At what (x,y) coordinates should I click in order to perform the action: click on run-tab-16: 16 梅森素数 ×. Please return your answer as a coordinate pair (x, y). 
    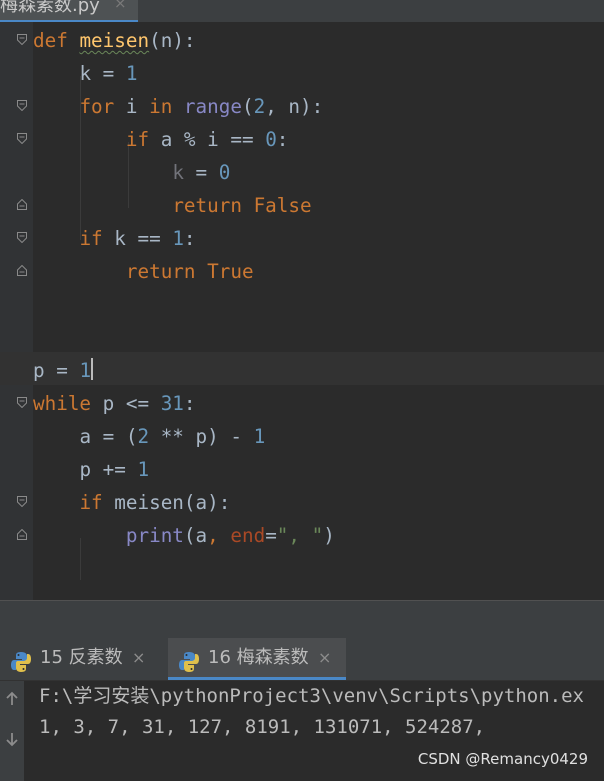
    Looking at the image, I should click on (257, 659).